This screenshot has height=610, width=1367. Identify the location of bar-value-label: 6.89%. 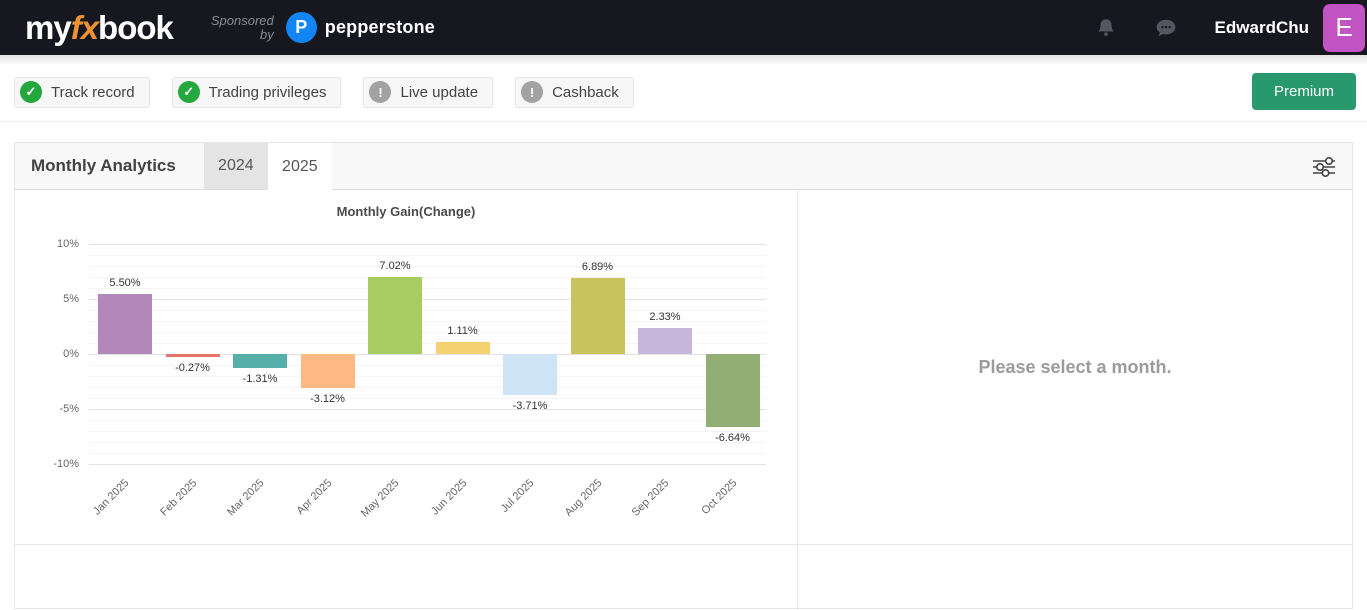
(597, 267).